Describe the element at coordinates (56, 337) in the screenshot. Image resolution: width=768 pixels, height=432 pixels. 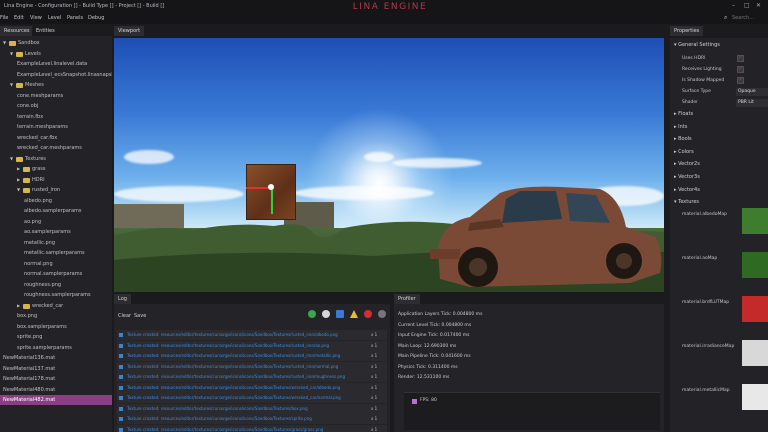
I see `tree-file: sprite.png` at that location.